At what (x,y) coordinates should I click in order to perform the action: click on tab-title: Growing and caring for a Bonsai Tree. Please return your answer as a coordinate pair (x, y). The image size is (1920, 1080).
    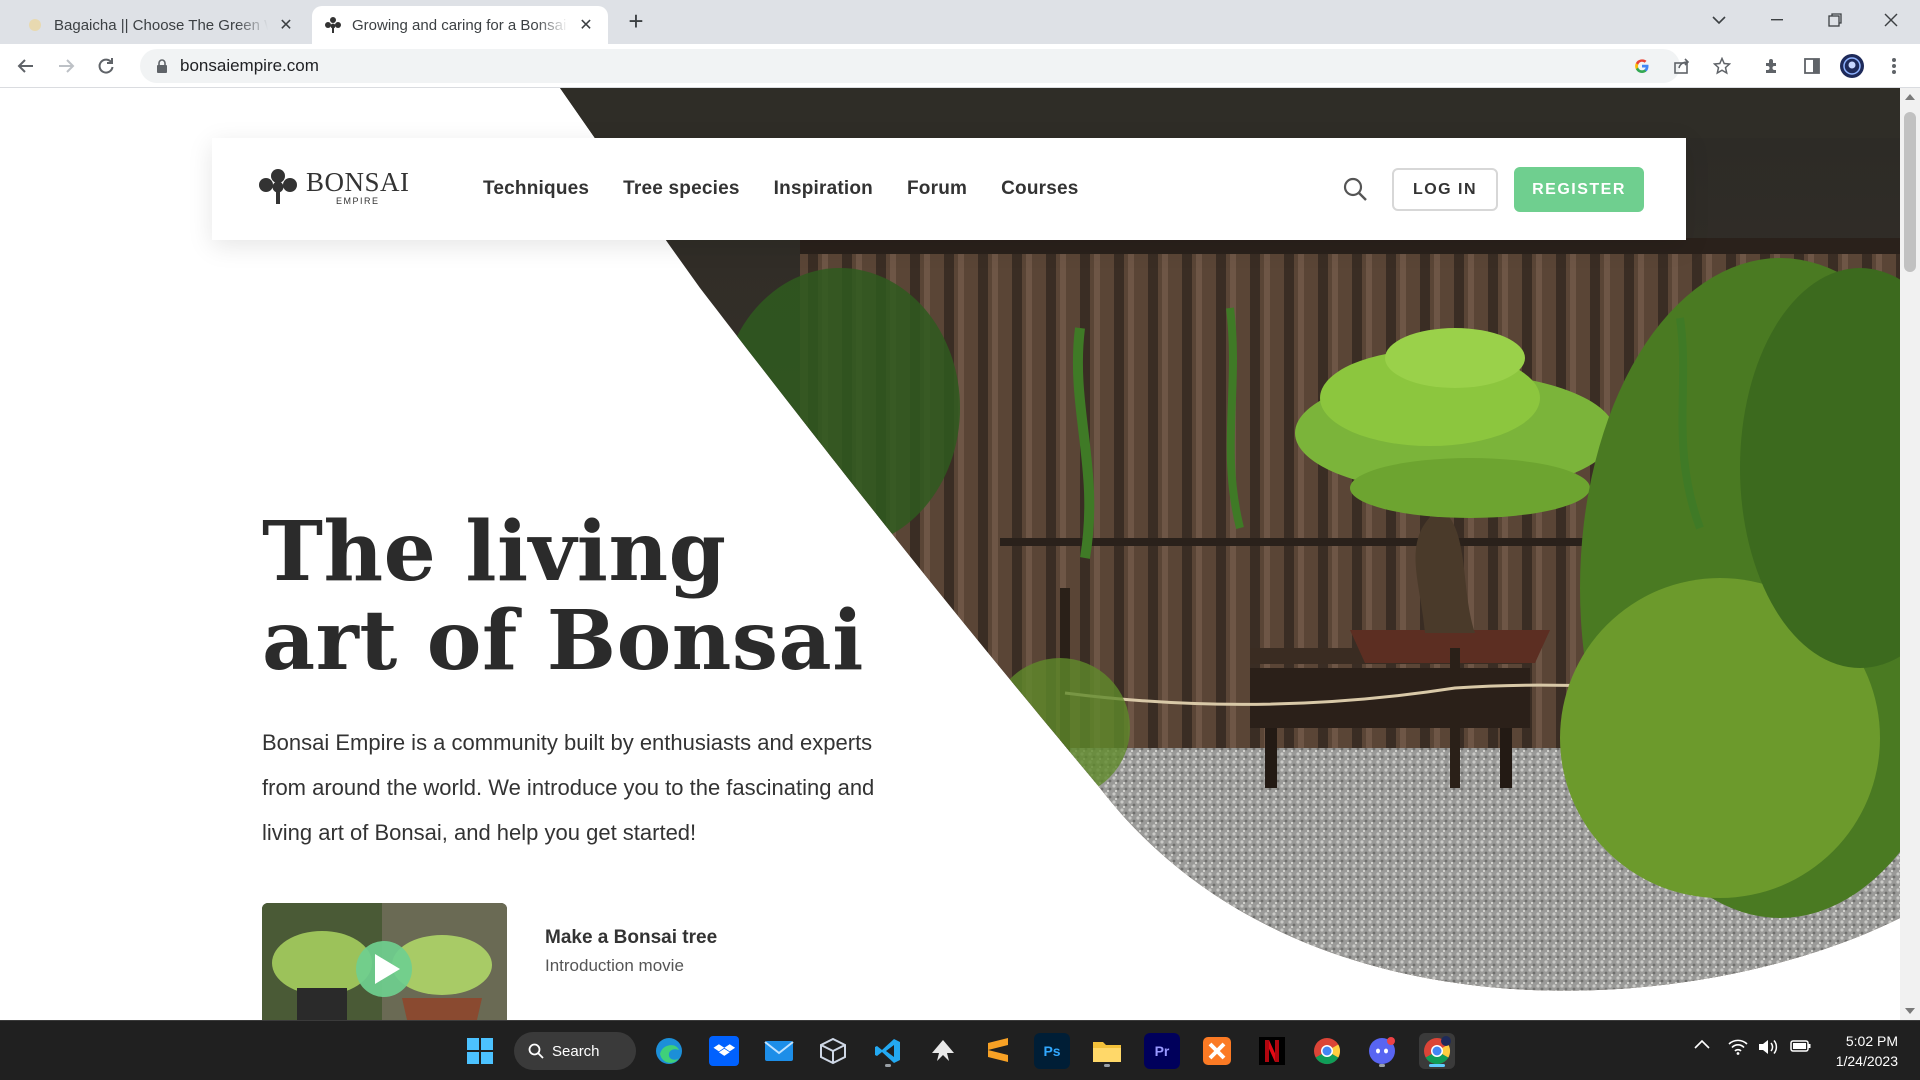
    Looking at the image, I should click on (460, 25).